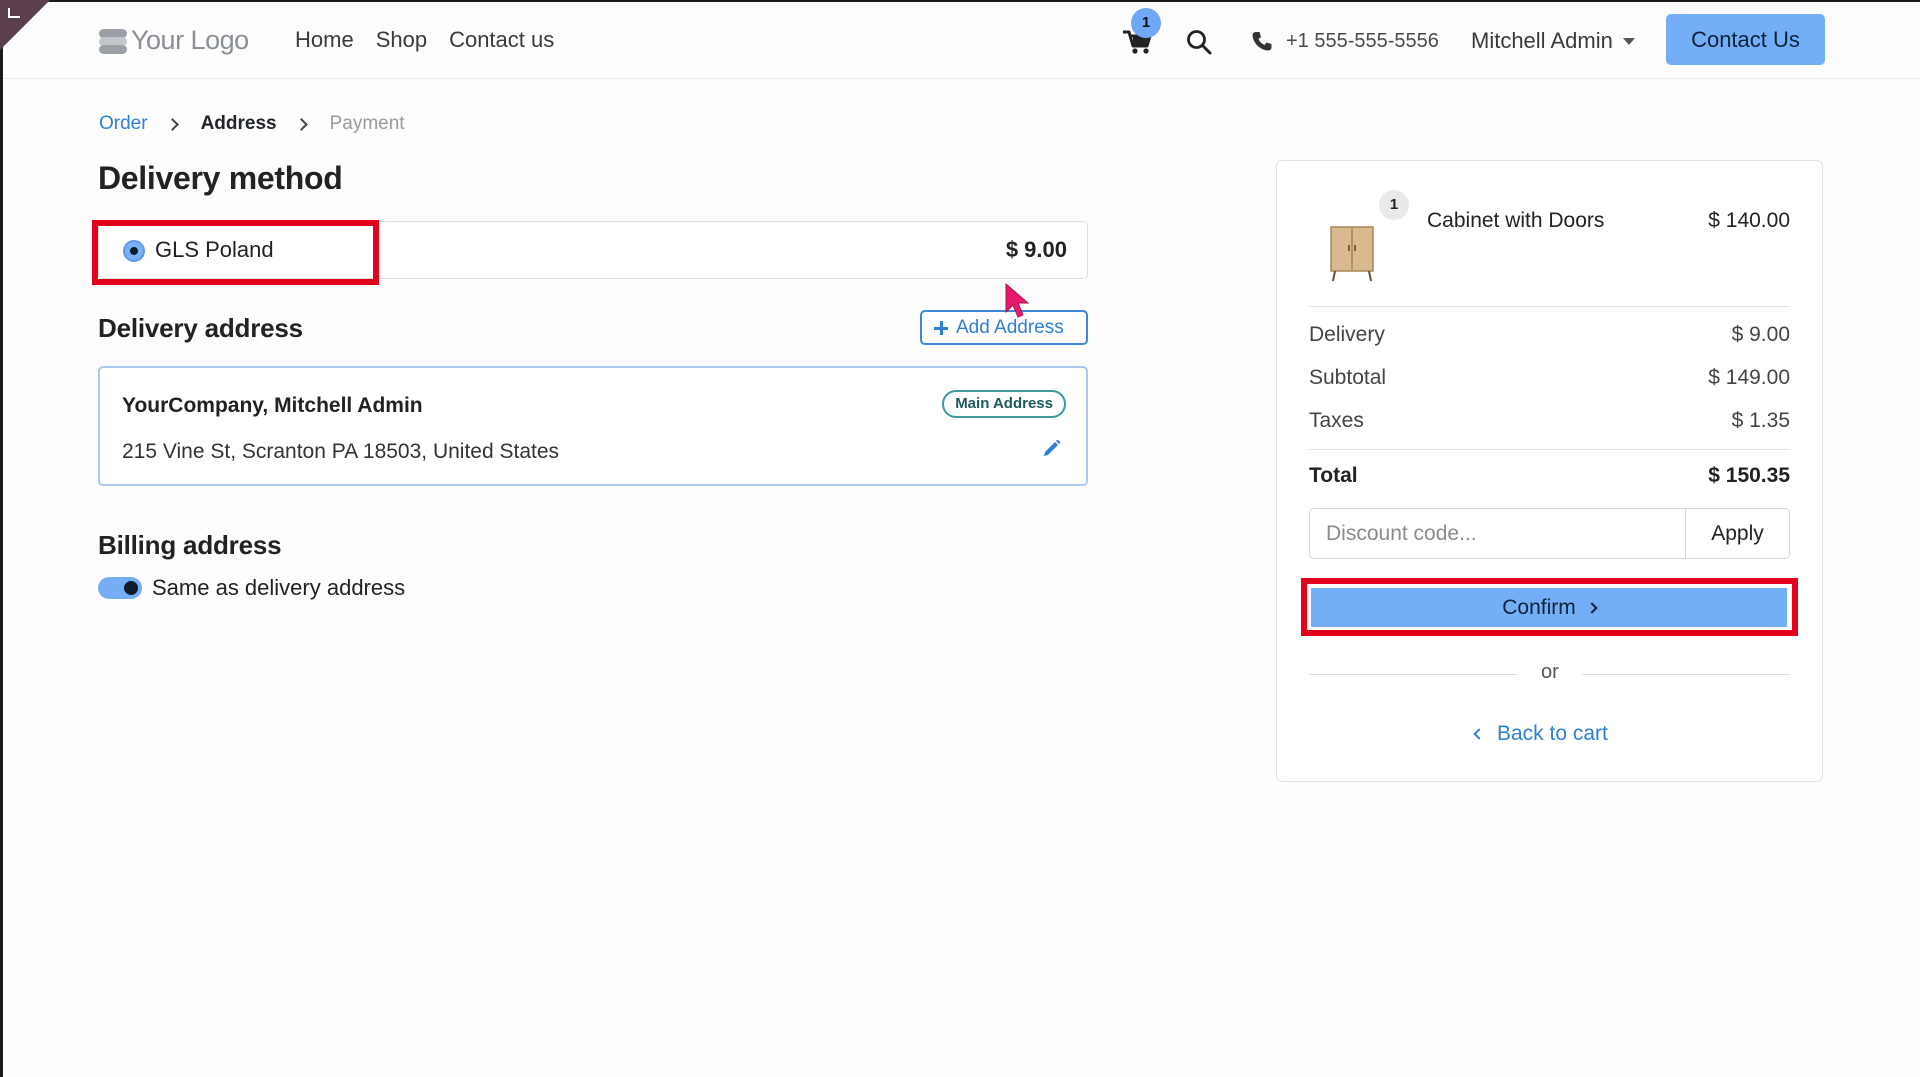 Image resolution: width=1920 pixels, height=1077 pixels. Describe the element at coordinates (113, 40) in the screenshot. I see `logo-icon` at that location.